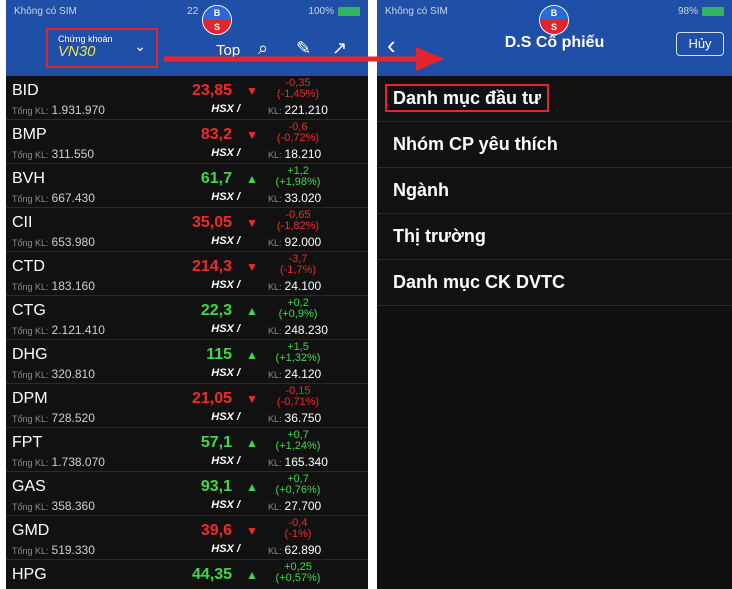 The height and width of the screenshot is (589, 732). I want to click on category-menu-item: Thị trường, so click(554, 237).